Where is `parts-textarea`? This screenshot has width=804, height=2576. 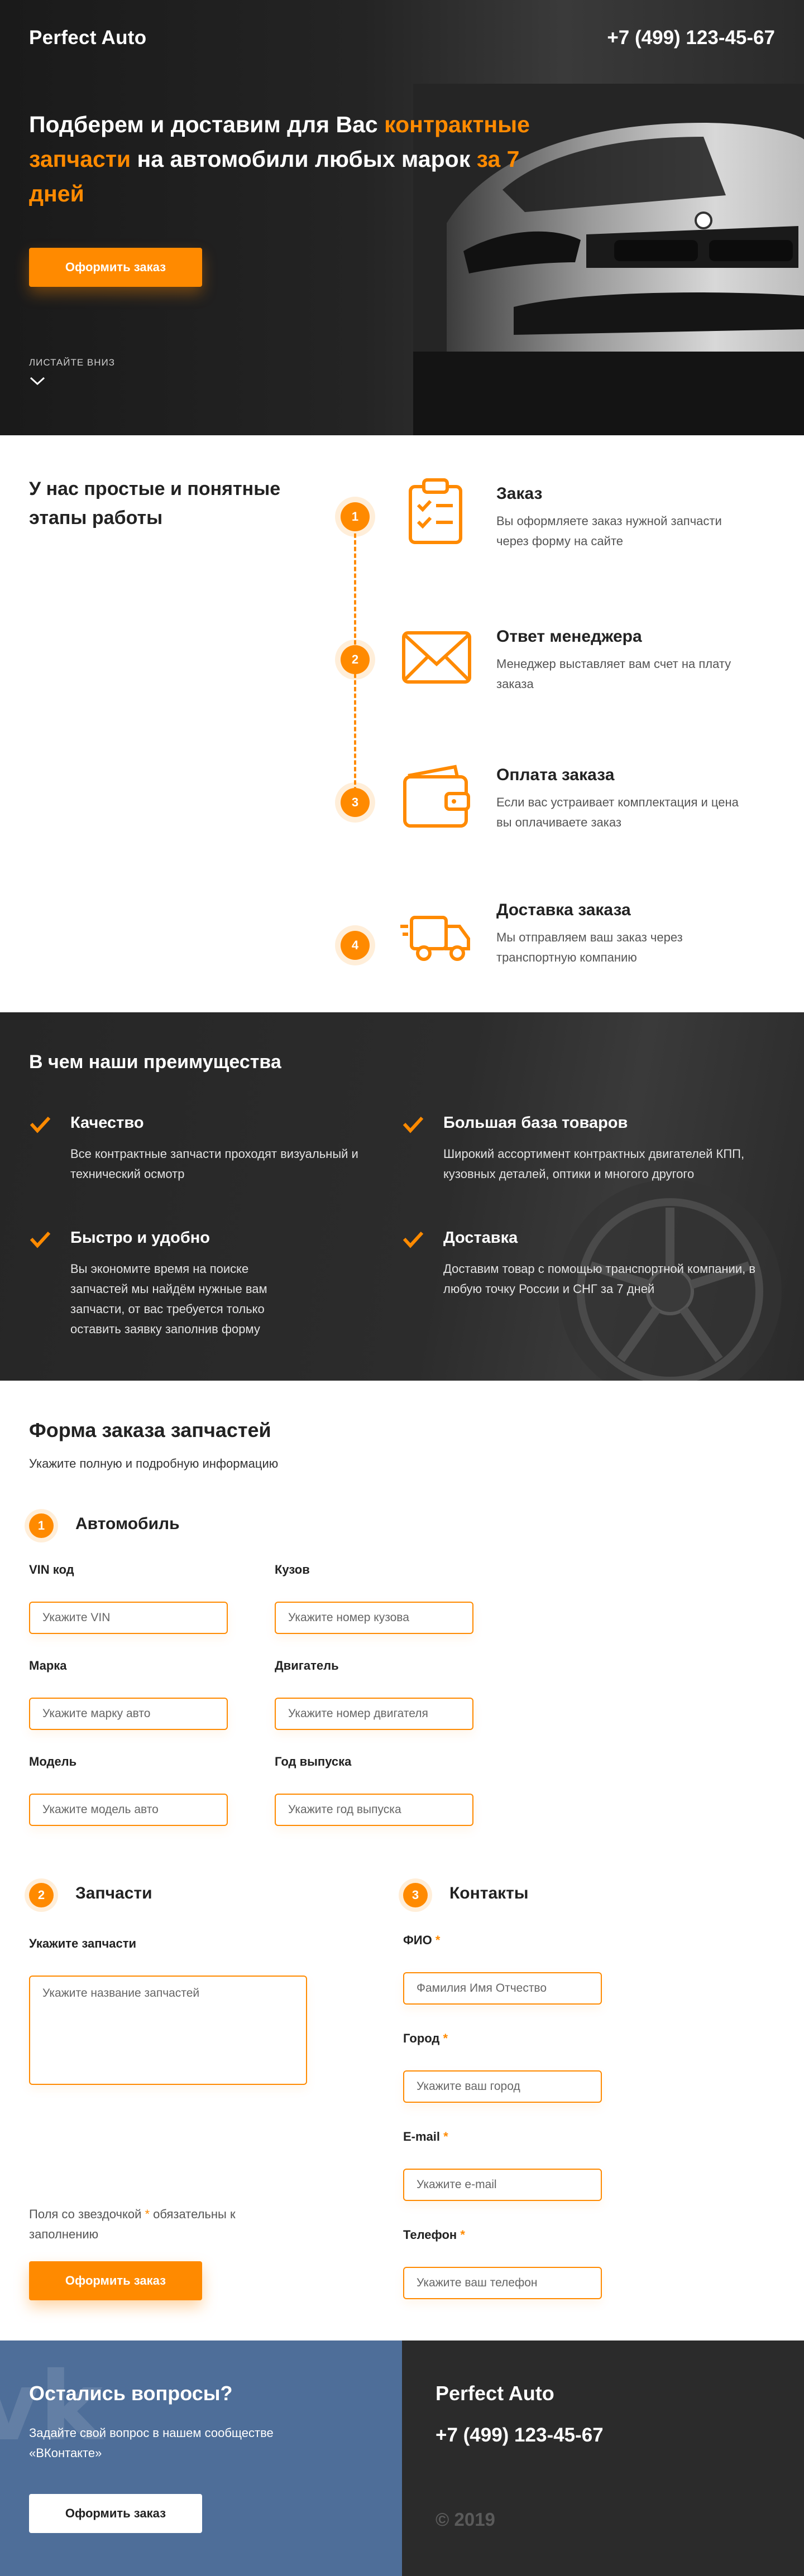 parts-textarea is located at coordinates (168, 2030).